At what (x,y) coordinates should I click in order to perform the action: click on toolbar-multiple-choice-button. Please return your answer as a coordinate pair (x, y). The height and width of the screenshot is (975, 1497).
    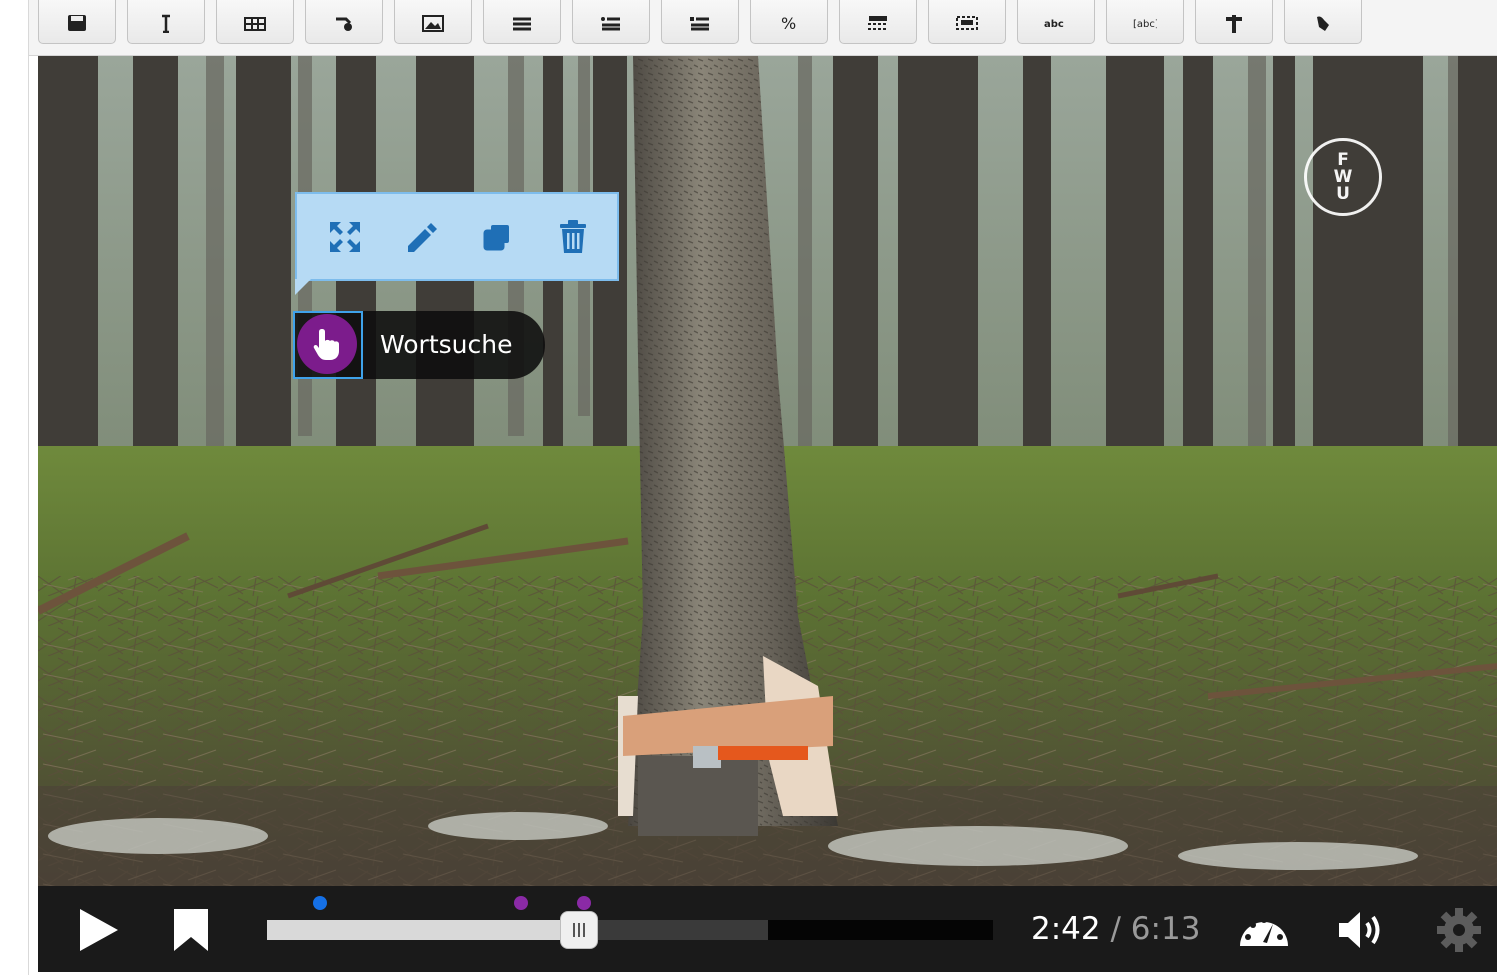
    Looking at the image, I should click on (700, 22).